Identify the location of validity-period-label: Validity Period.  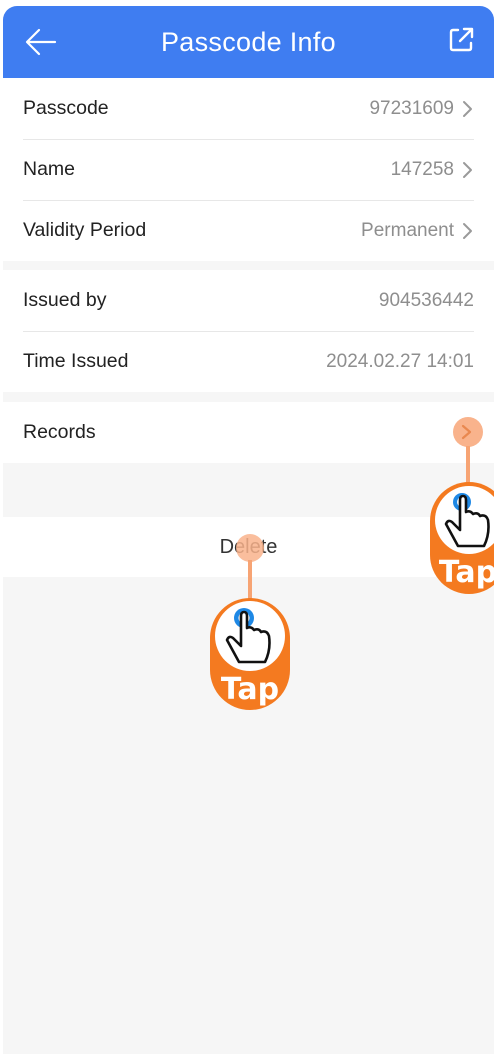
(85, 230).